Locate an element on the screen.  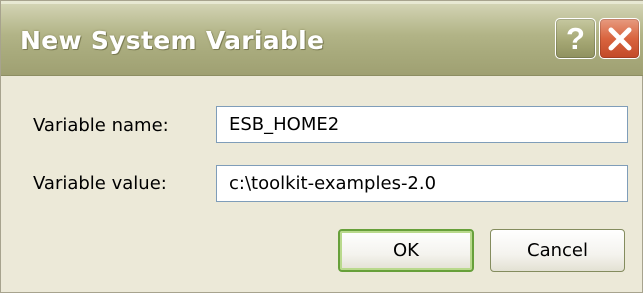
variable-name-label: Variable name: is located at coordinates (101, 125).